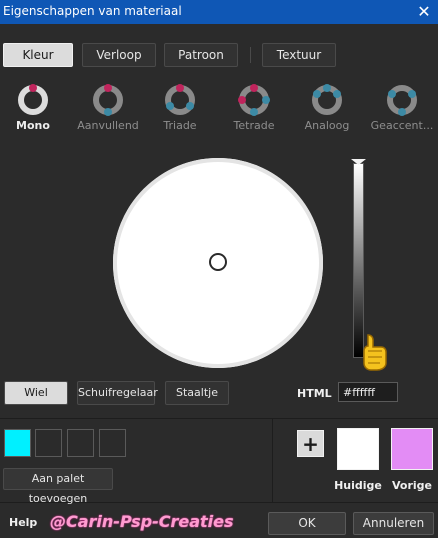 The height and width of the screenshot is (538, 438). Describe the element at coordinates (327, 99) in the screenshot. I see `analogous-harmony-icon` at that location.